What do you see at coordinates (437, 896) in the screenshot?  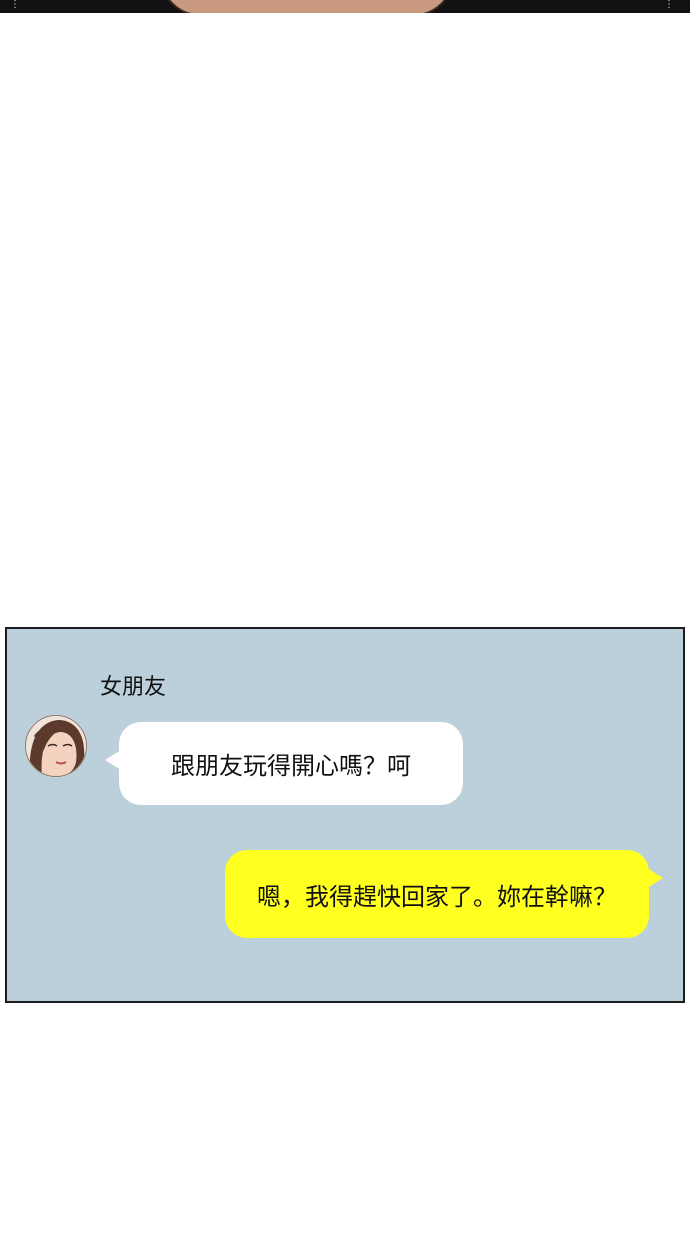 I see `outgoing-message-text: 嗯，我得趕快回家了。妳在幹嘛？` at bounding box center [437, 896].